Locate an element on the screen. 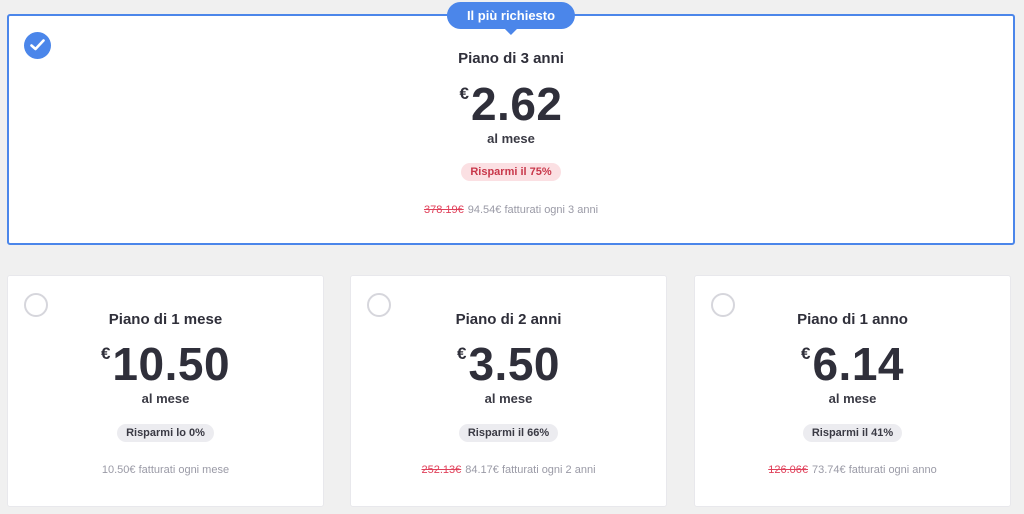 The width and height of the screenshot is (1024, 514). billing-text: 94.54€ fatturati ogni 3 anni is located at coordinates (533, 210).